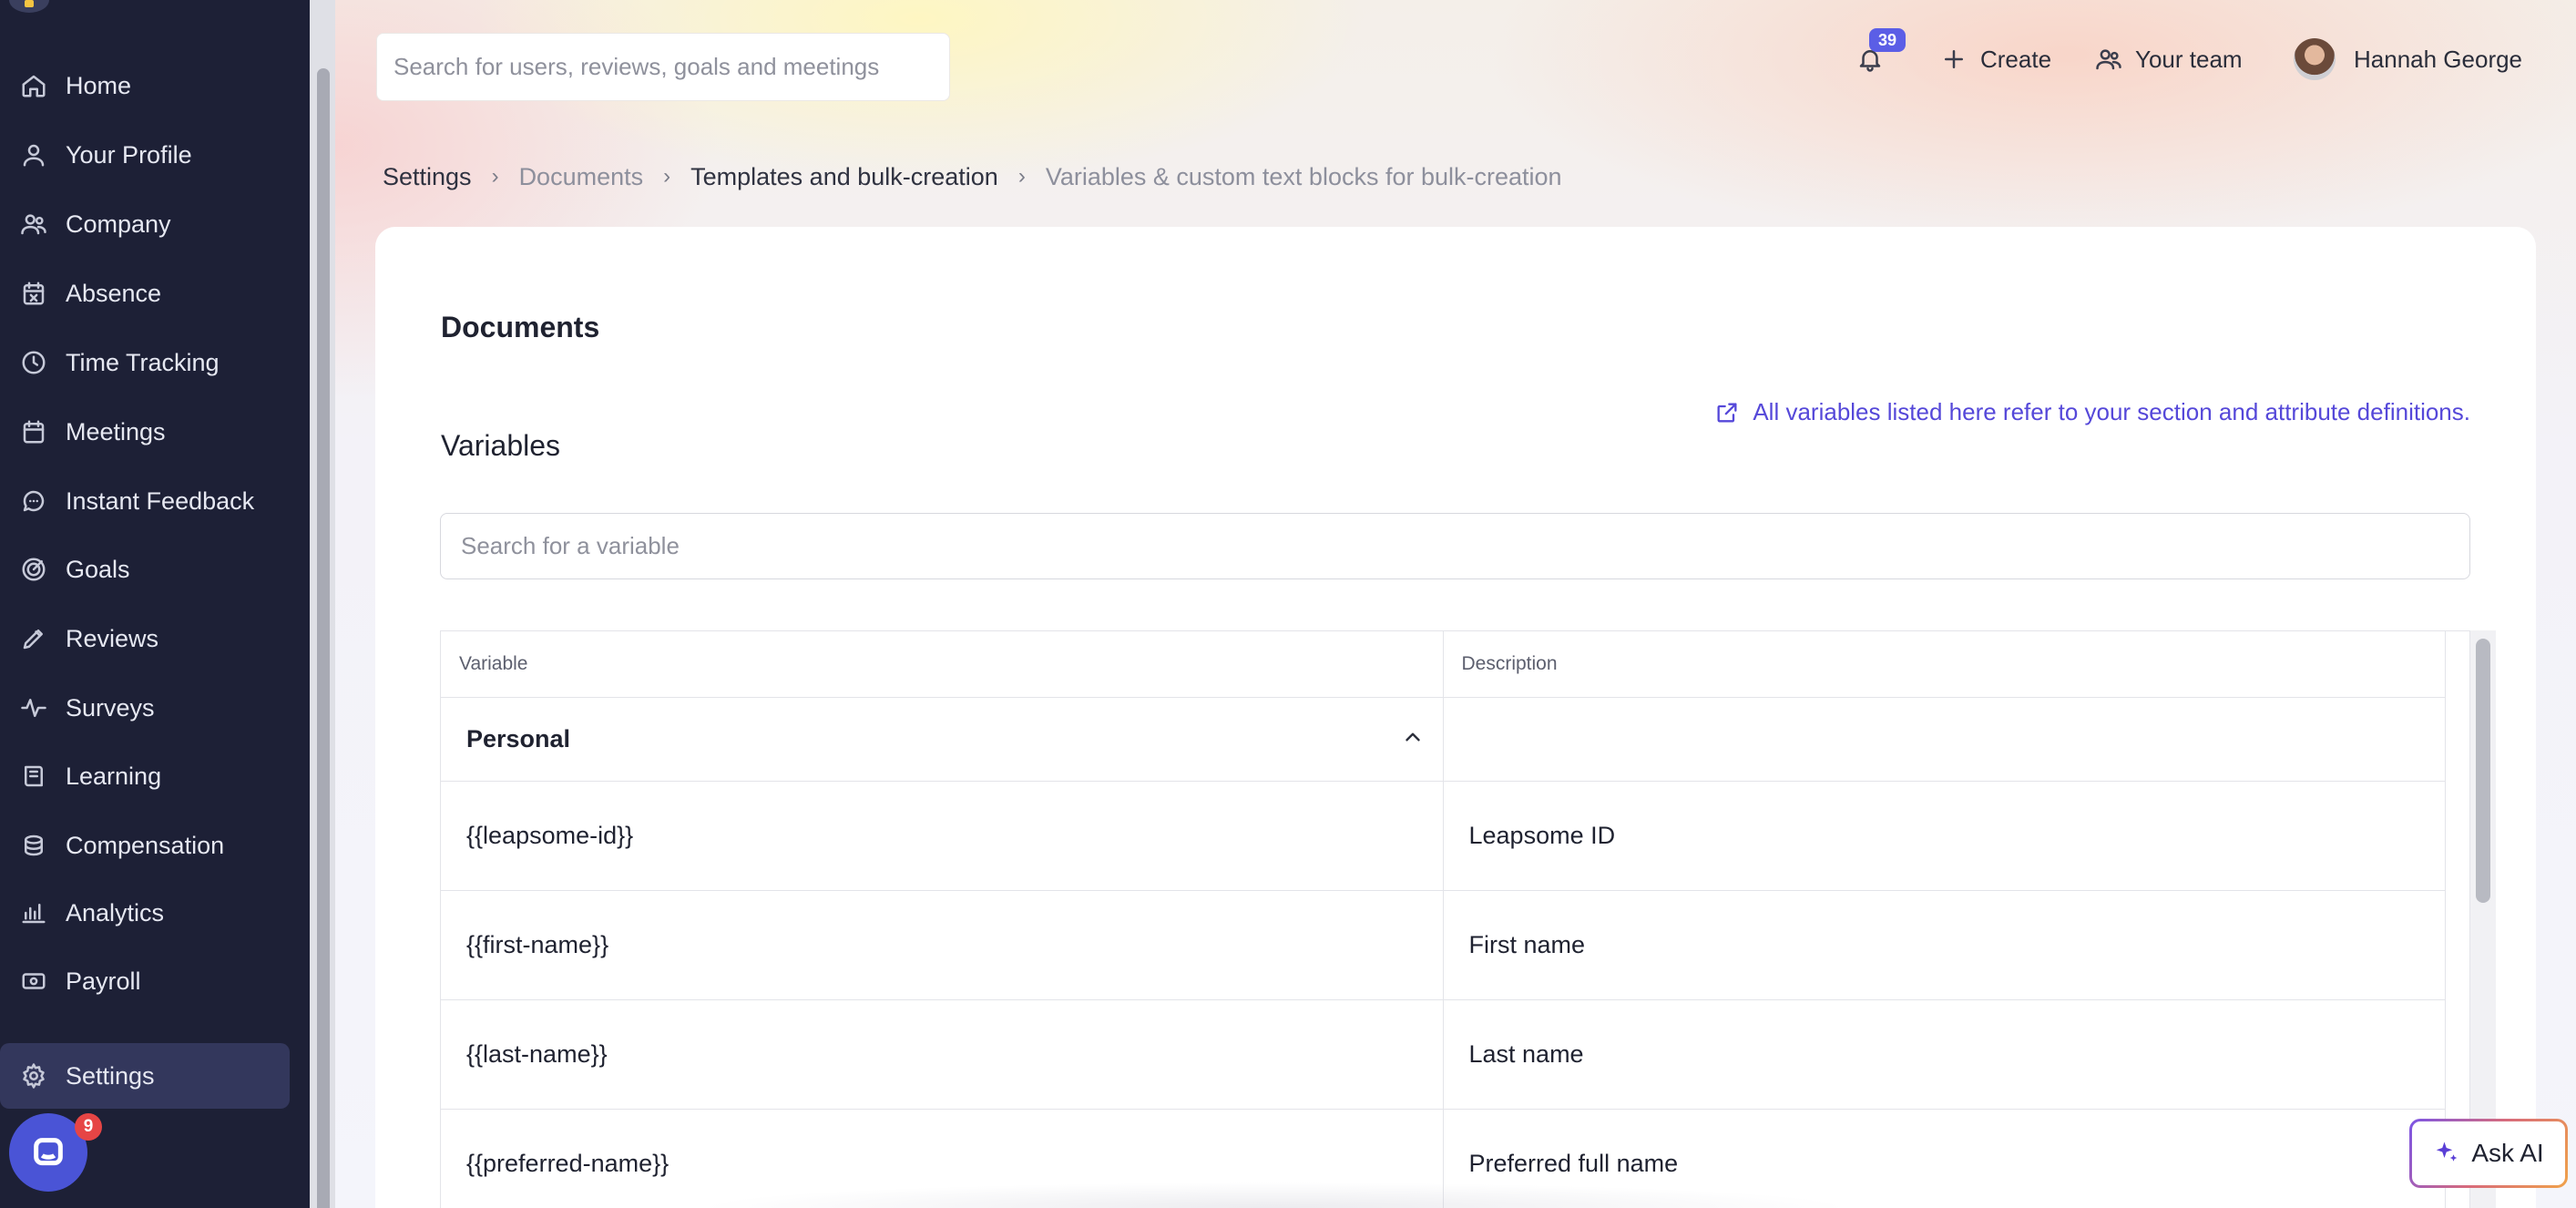 This screenshot has width=2576, height=1208. I want to click on section-title: Variables, so click(501, 446).